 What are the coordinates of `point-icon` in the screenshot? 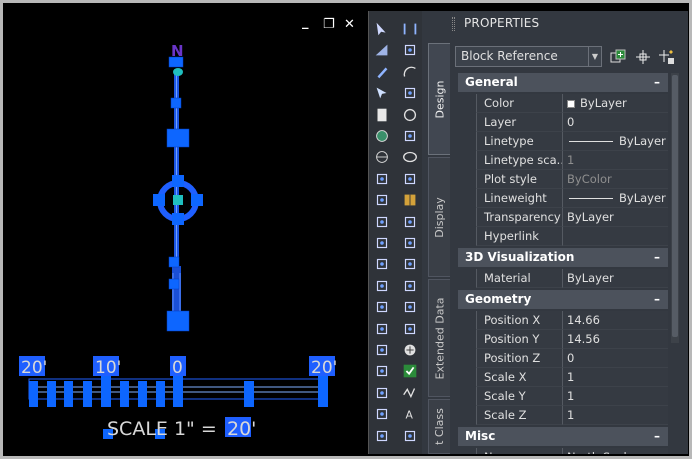 It's located at (410, 329).